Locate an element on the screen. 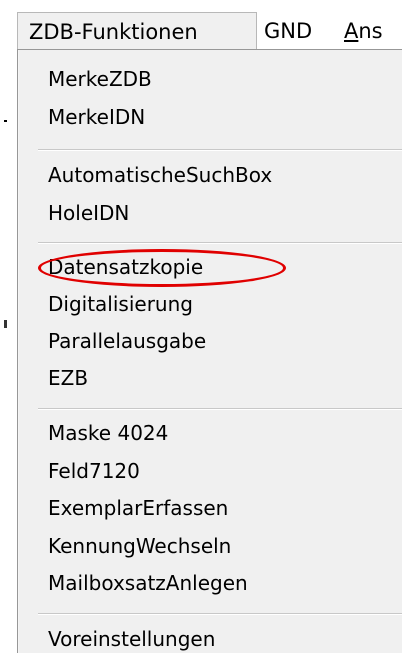 The image size is (402, 653). menu-item-voreinstellungen: Voreinstellungen is located at coordinates (131, 637).